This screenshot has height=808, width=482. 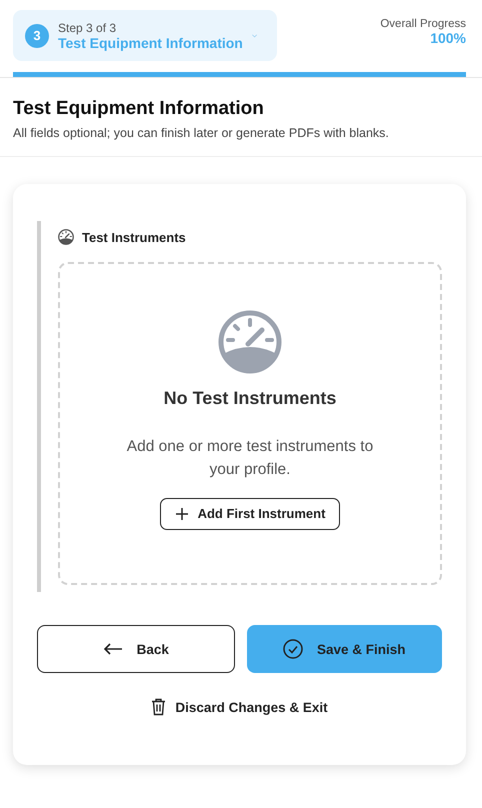 What do you see at coordinates (239, 707) in the screenshot?
I see `discard-button: Discard Changes & Exit` at bounding box center [239, 707].